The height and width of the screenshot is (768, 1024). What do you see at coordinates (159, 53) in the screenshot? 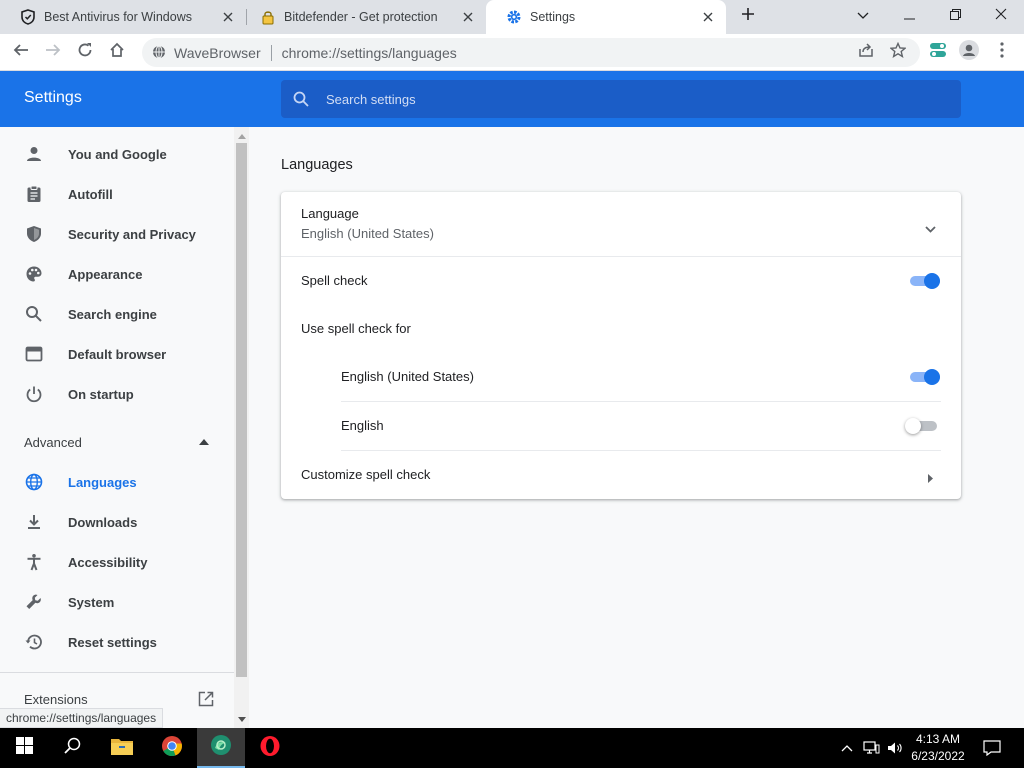
I see `site-info-icon` at bounding box center [159, 53].